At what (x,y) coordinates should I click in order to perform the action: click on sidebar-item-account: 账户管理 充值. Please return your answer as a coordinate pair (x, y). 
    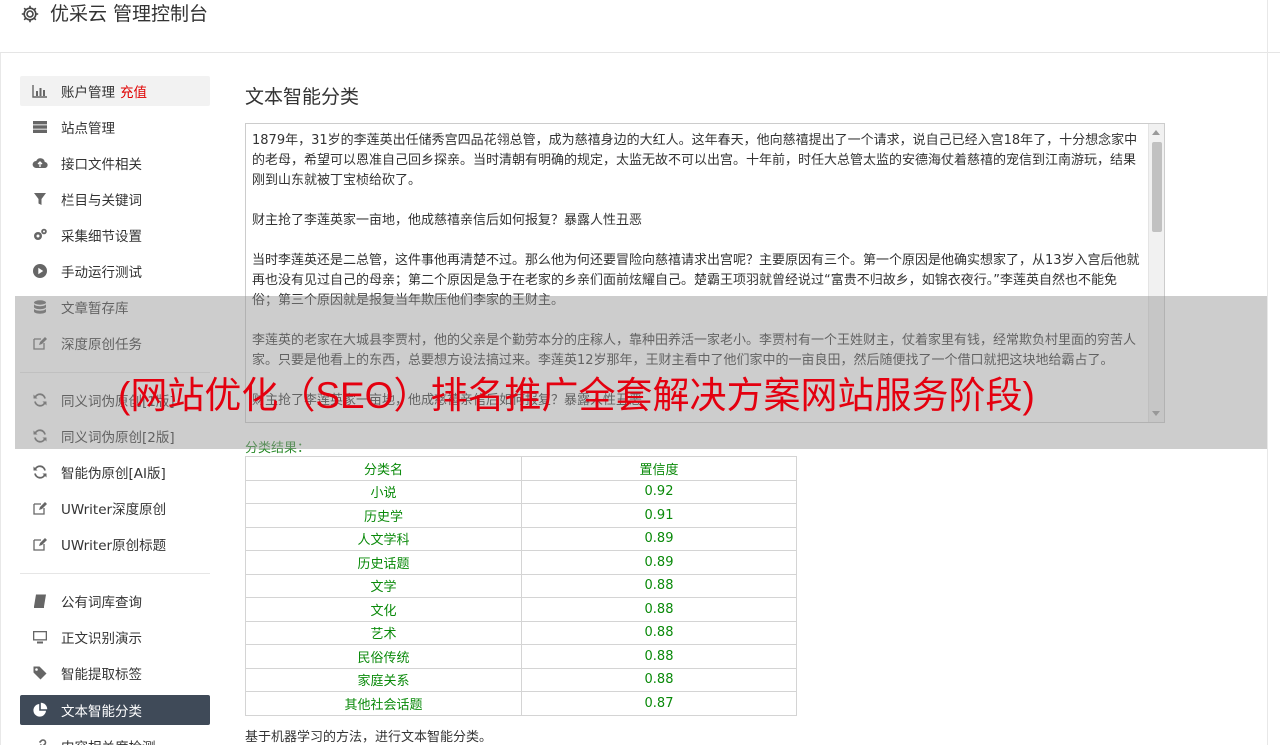
    Looking at the image, I should click on (115, 91).